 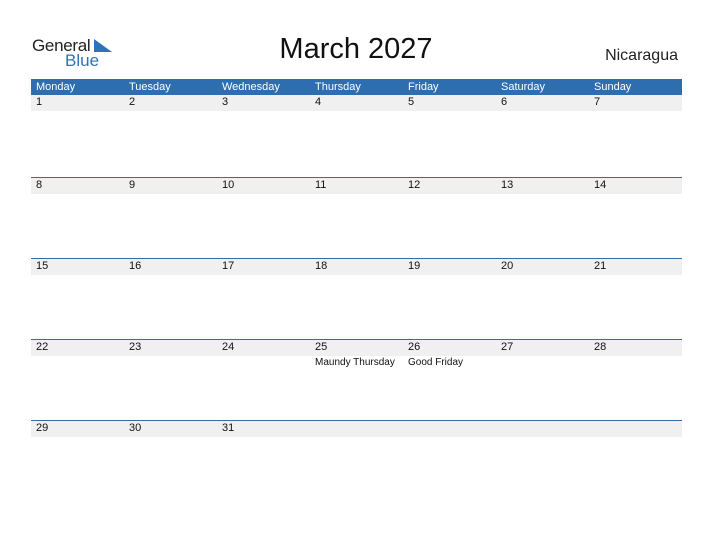 I want to click on day-number: 9, so click(x=132, y=185).